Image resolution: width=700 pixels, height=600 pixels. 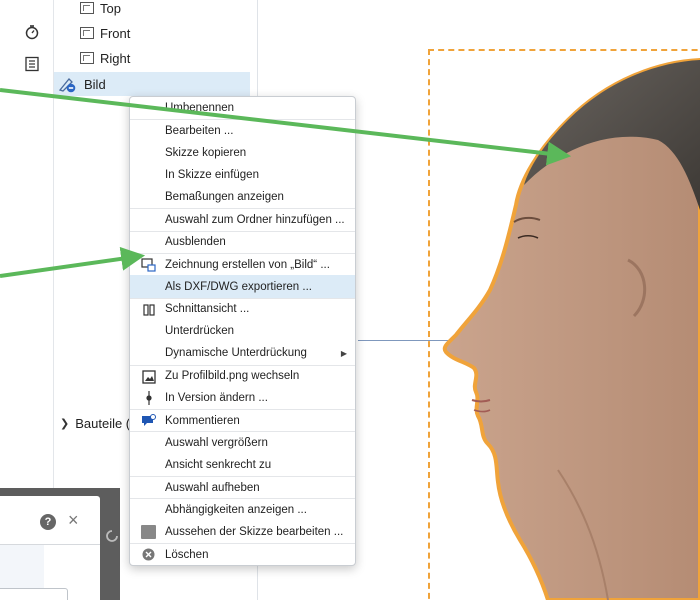 What do you see at coordinates (95, 84) in the screenshot?
I see `tree-item-label: Bild` at bounding box center [95, 84].